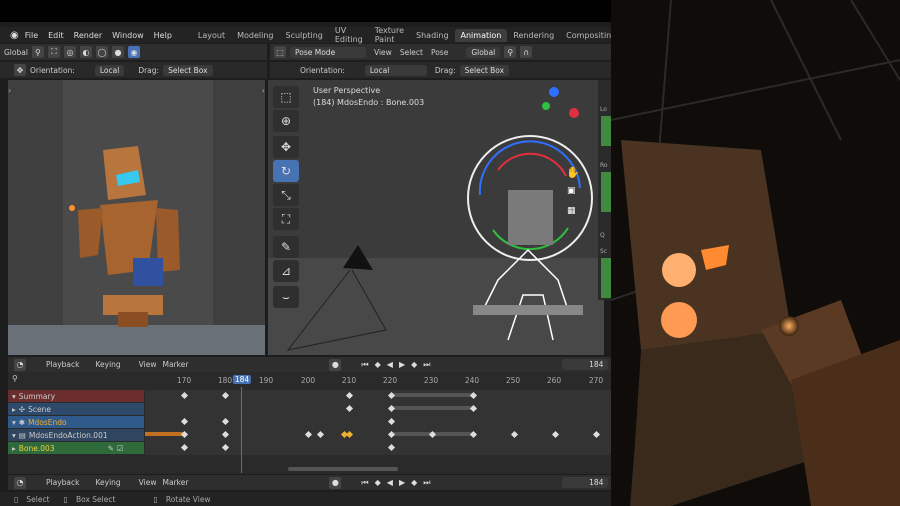 The width and height of the screenshot is (900, 506). What do you see at coordinates (76, 435) in the screenshot?
I see `channel-action: ▾ ▤ MdosEndoAction.001` at bounding box center [76, 435].